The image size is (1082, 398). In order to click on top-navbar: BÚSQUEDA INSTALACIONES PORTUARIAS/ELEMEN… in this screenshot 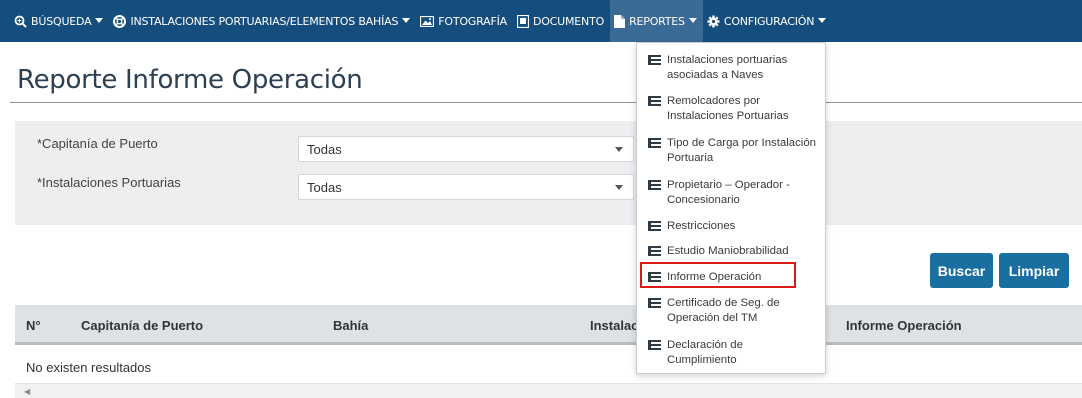, I will do `click(541, 21)`.